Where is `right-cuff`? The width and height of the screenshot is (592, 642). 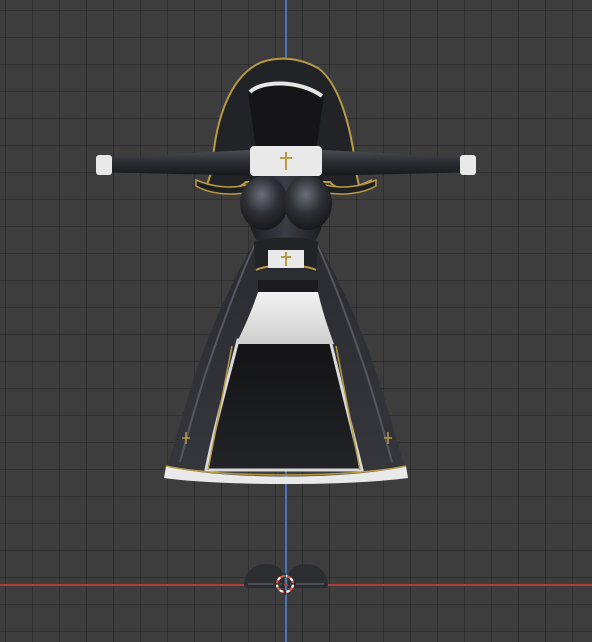 right-cuff is located at coordinates (468, 165).